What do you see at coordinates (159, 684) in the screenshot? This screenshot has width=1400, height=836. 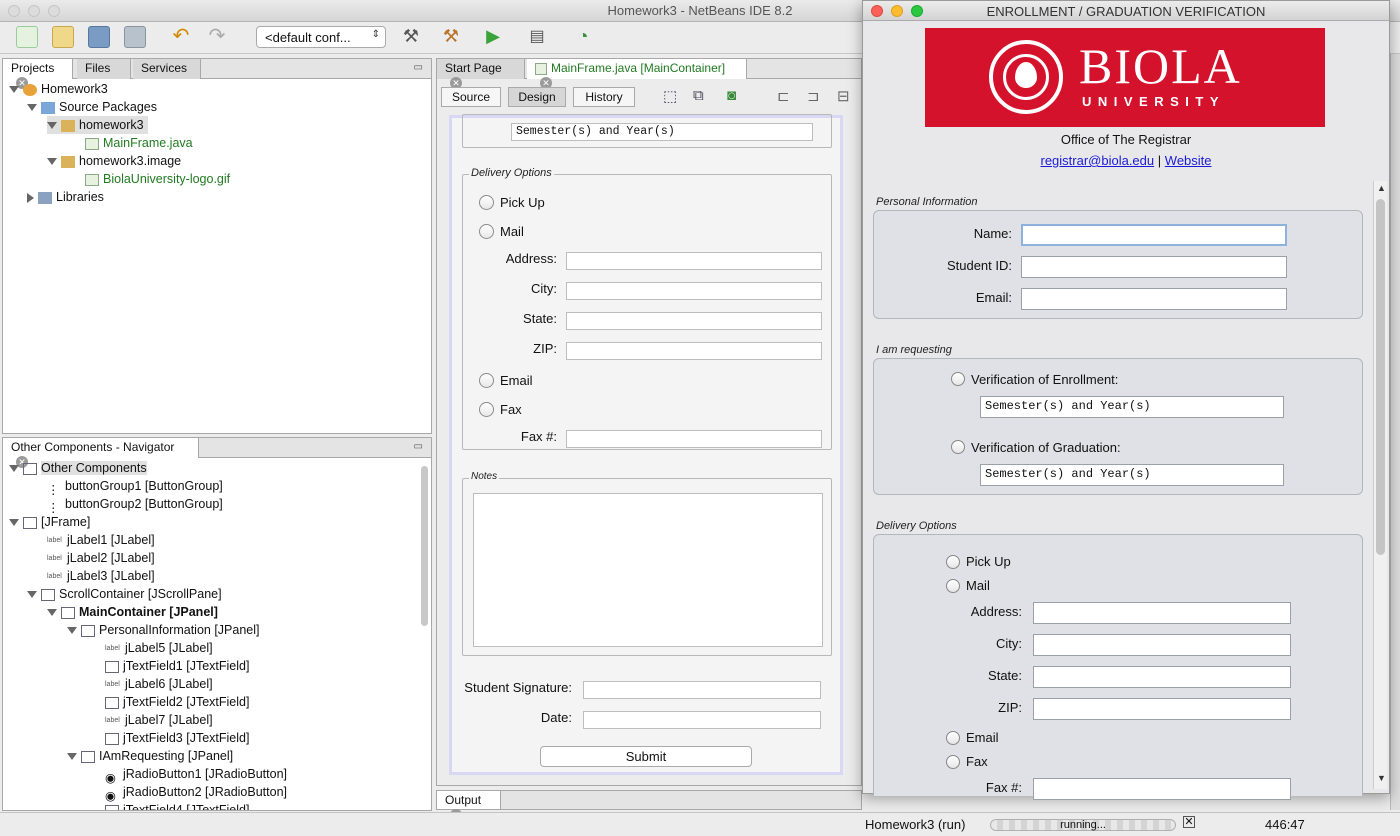 I see `nav-item: label jLabel6 [JLabel]` at bounding box center [159, 684].